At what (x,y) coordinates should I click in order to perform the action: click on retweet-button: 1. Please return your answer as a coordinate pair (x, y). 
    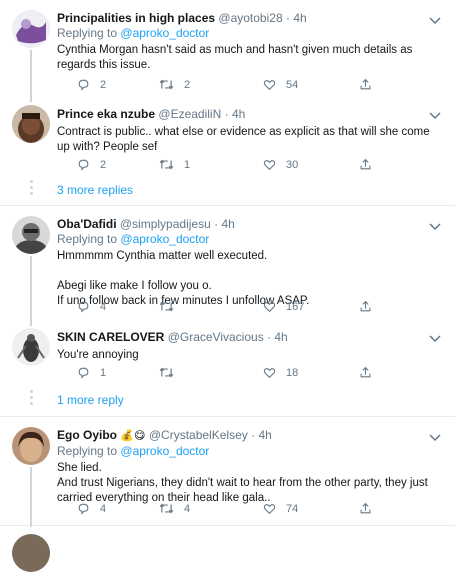
    Looking at the image, I should click on (174, 164).